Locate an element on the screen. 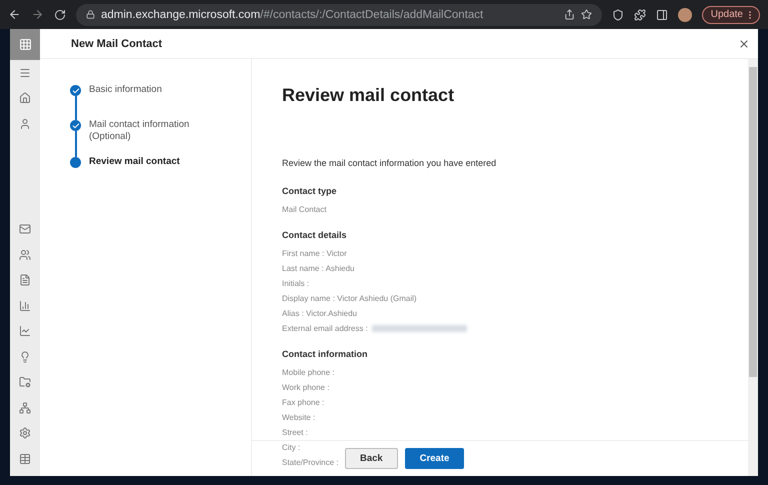  section-title: Contact type is located at coordinates (310, 191).